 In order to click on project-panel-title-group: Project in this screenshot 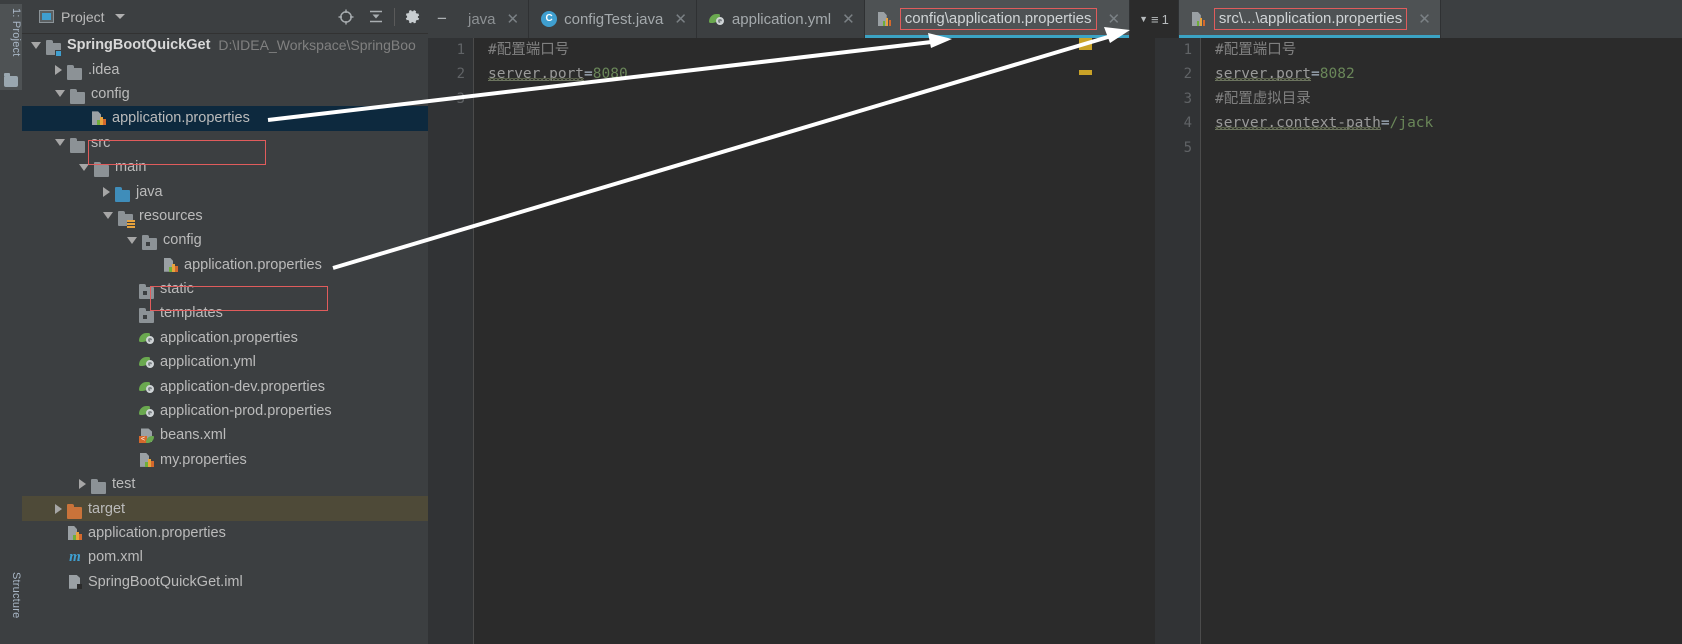, I will do `click(82, 17)`.